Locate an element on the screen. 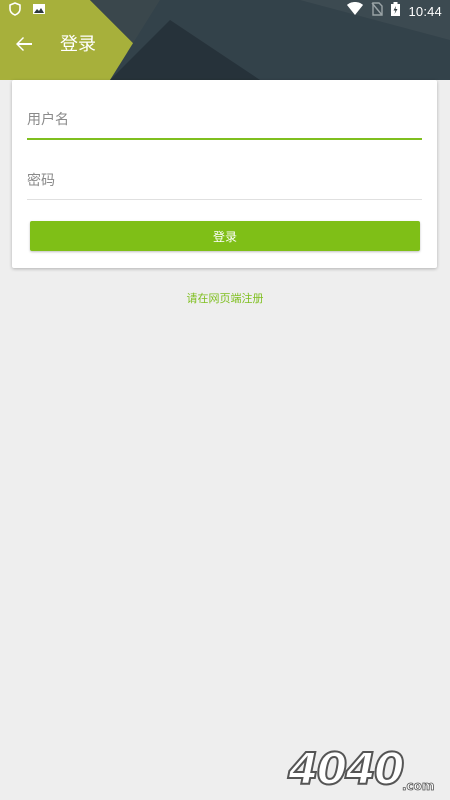 This screenshot has height=800, width=450. site-watermark: 4040 .com is located at coordinates (364, 766).